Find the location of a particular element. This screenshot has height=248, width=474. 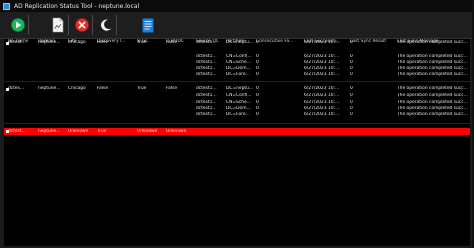

cell-is-gc: Unknown is located at coordinates (147, 131).